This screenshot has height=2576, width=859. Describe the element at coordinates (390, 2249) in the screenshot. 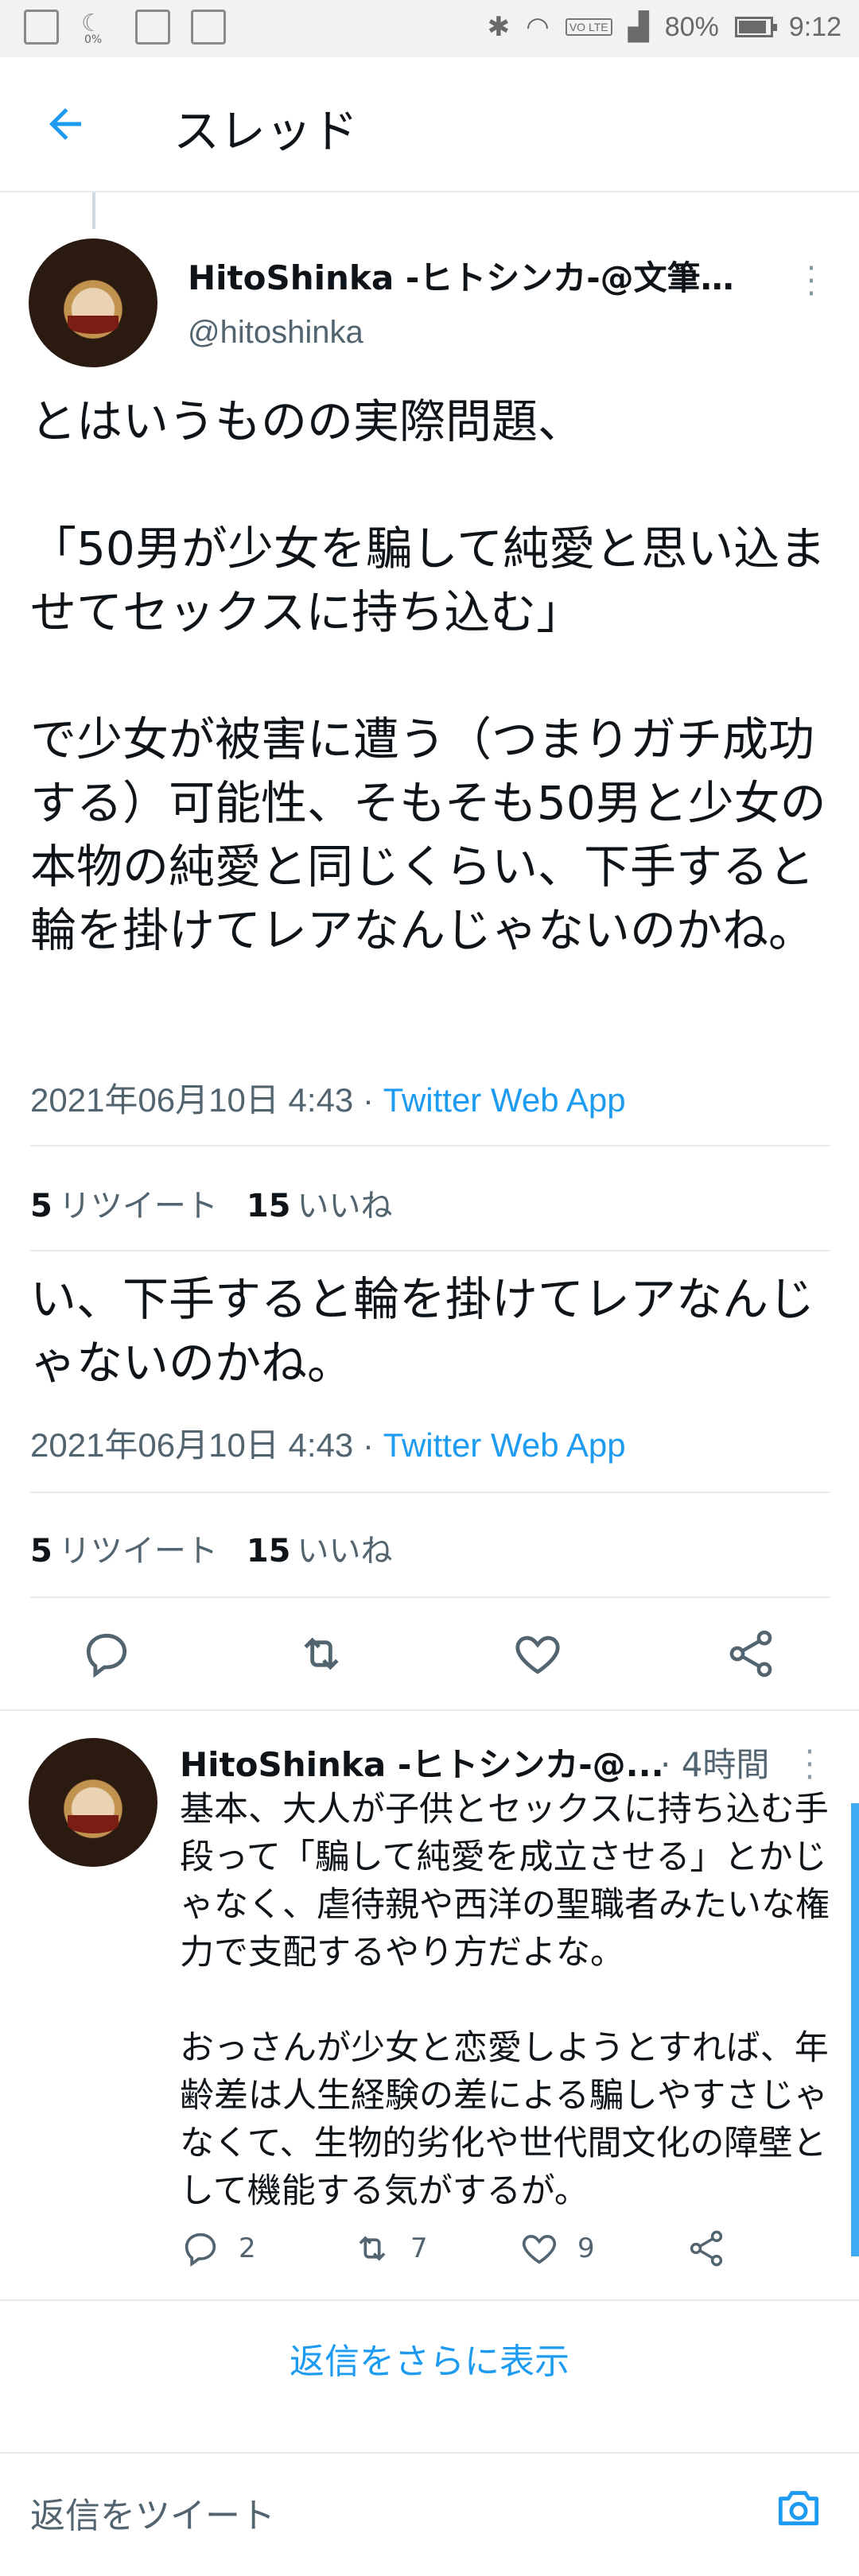

I see `reply-retweet-button: 7` at that location.